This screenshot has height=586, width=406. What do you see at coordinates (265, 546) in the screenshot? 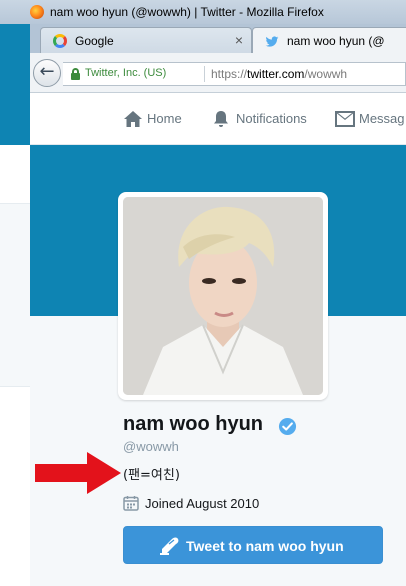
I see `tweet-to-button-label: Tweet to nam woo hyun` at bounding box center [265, 546].